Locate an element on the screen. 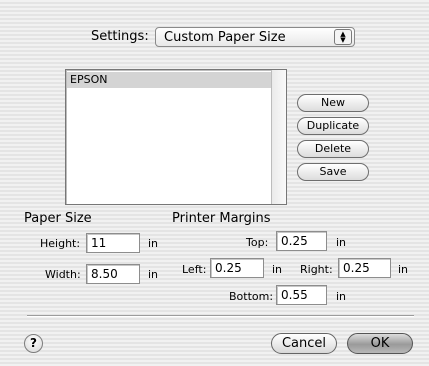  cancel-button: Cancel is located at coordinates (304, 343).